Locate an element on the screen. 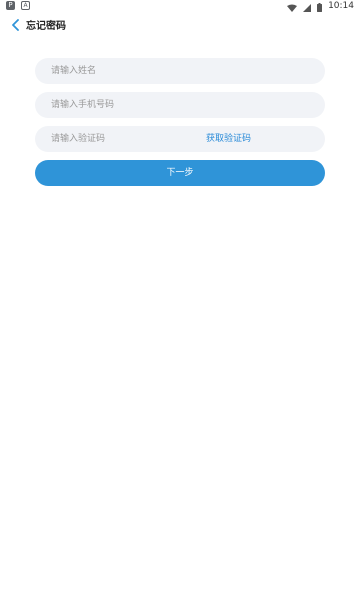  get-code-button: 获取验证码 is located at coordinates (228, 139).